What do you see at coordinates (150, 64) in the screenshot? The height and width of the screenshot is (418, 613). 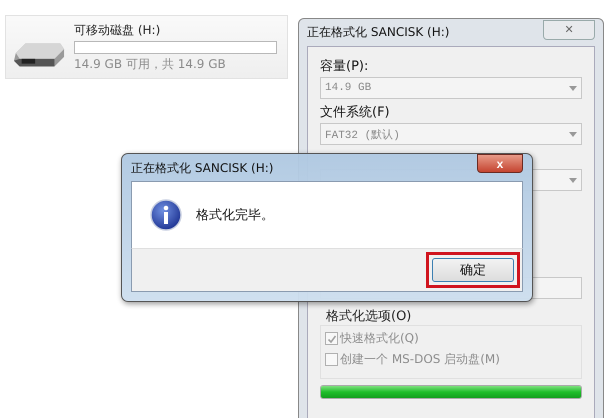 I see `drive-space-text: 14.9 GB 可用，共 14.9 GB` at bounding box center [150, 64].